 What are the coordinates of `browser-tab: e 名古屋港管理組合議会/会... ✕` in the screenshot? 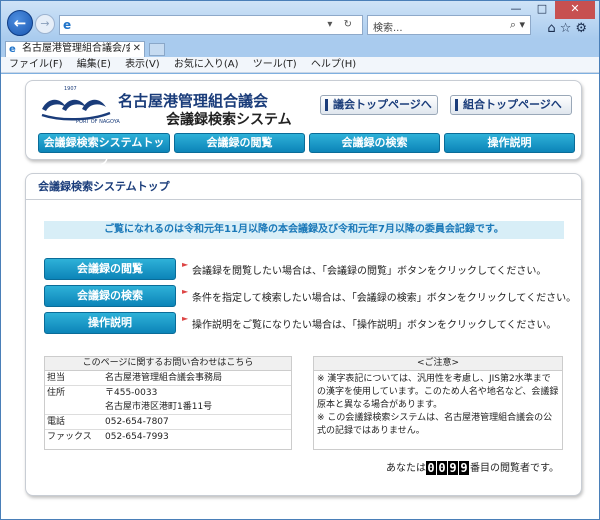 It's located at (75, 49).